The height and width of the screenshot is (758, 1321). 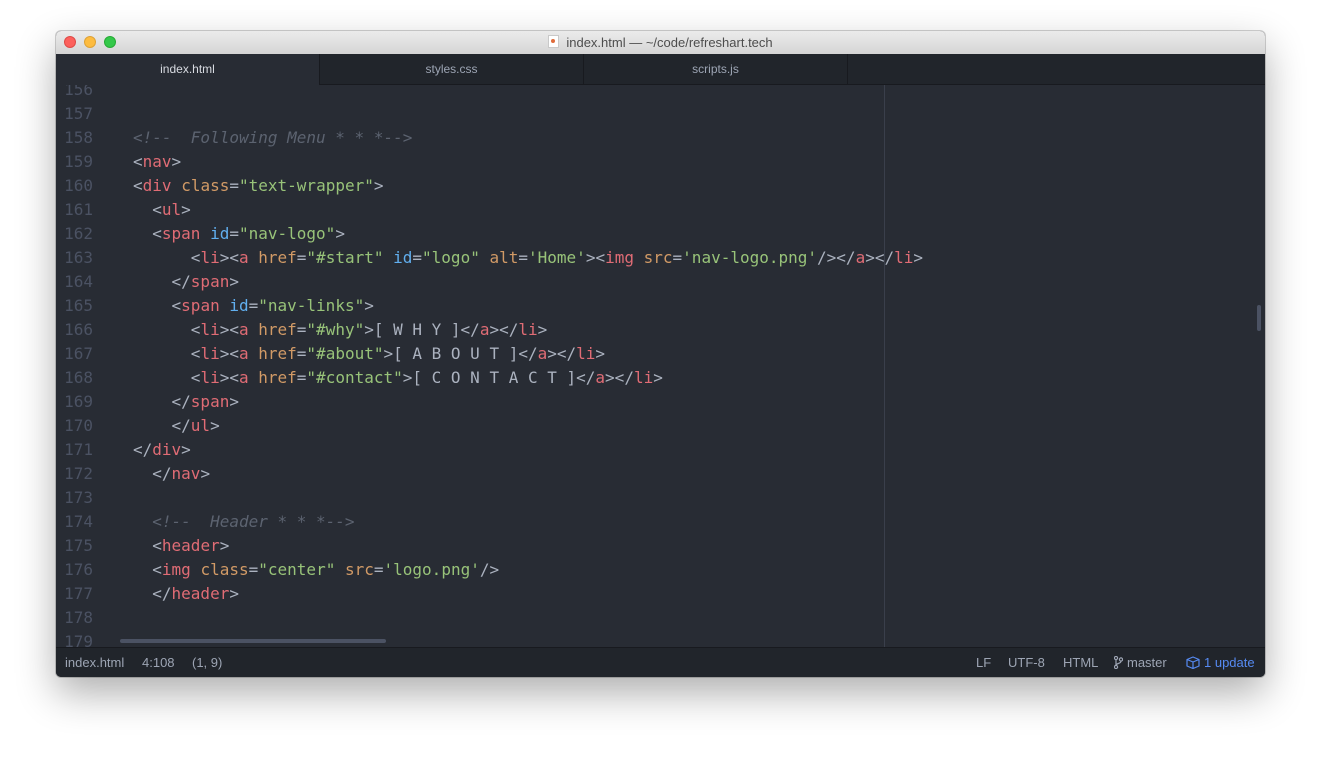 I want to click on code-line: 165 <span id="nav-links">, so click(x=660, y=306).